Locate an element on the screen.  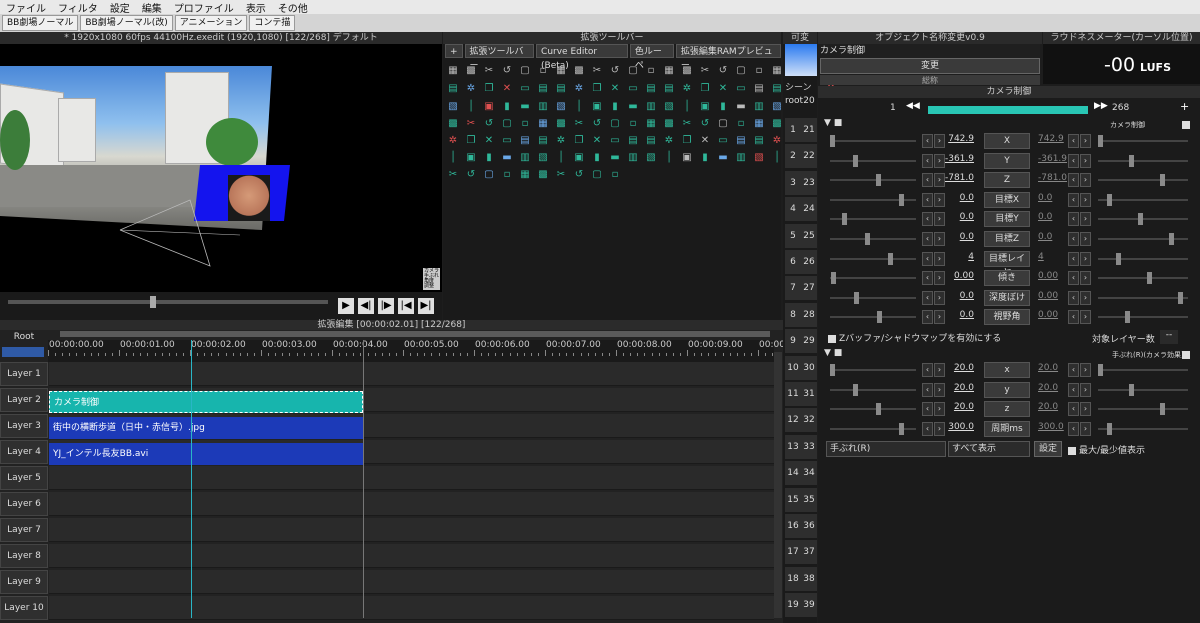
track-name-button: 周期ms is located at coordinates (1007, 428).